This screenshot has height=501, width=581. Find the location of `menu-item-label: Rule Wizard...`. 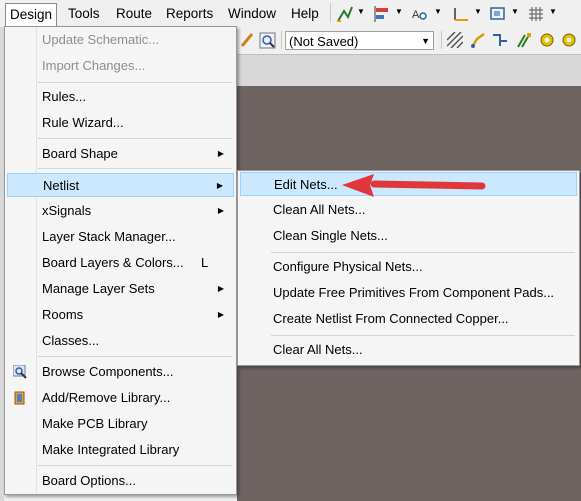

menu-item-label: Rule Wizard... is located at coordinates (83, 122).